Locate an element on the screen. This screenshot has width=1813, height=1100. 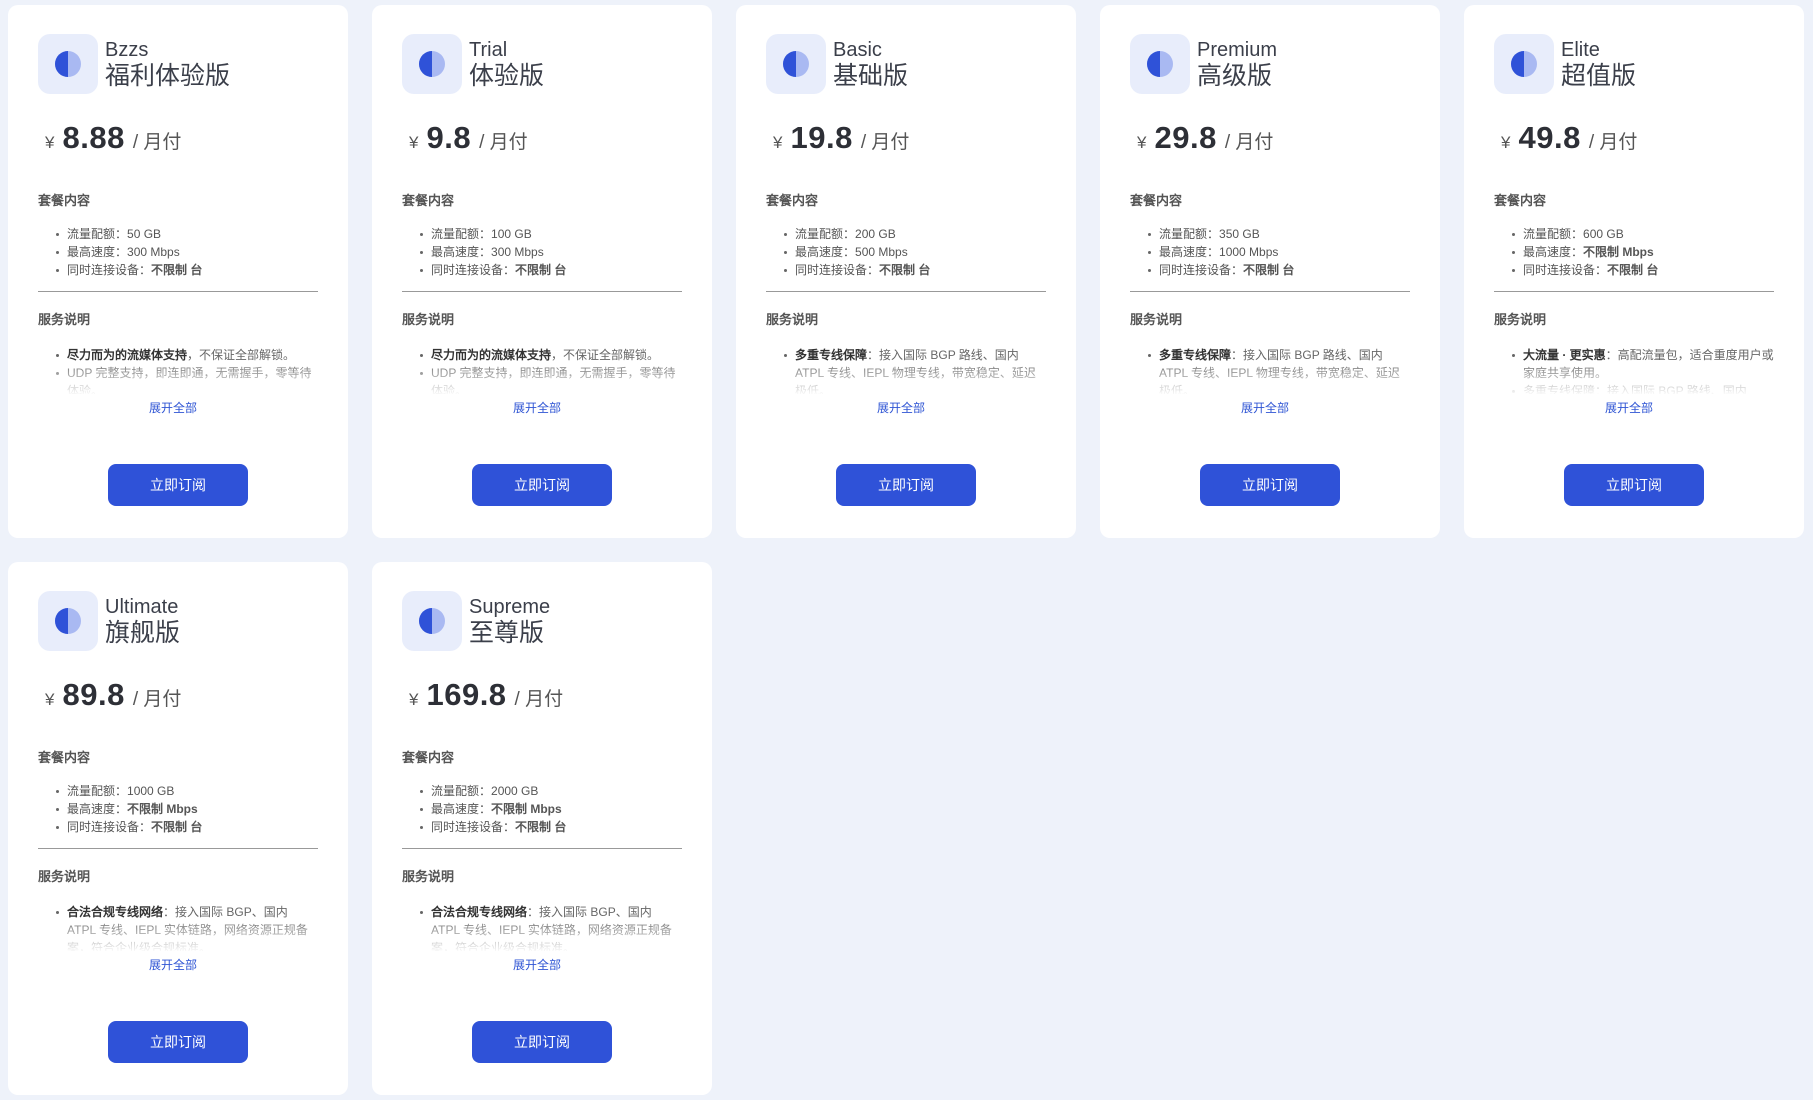
feature-item: 流量配额：2000 GB is located at coordinates (551, 791).